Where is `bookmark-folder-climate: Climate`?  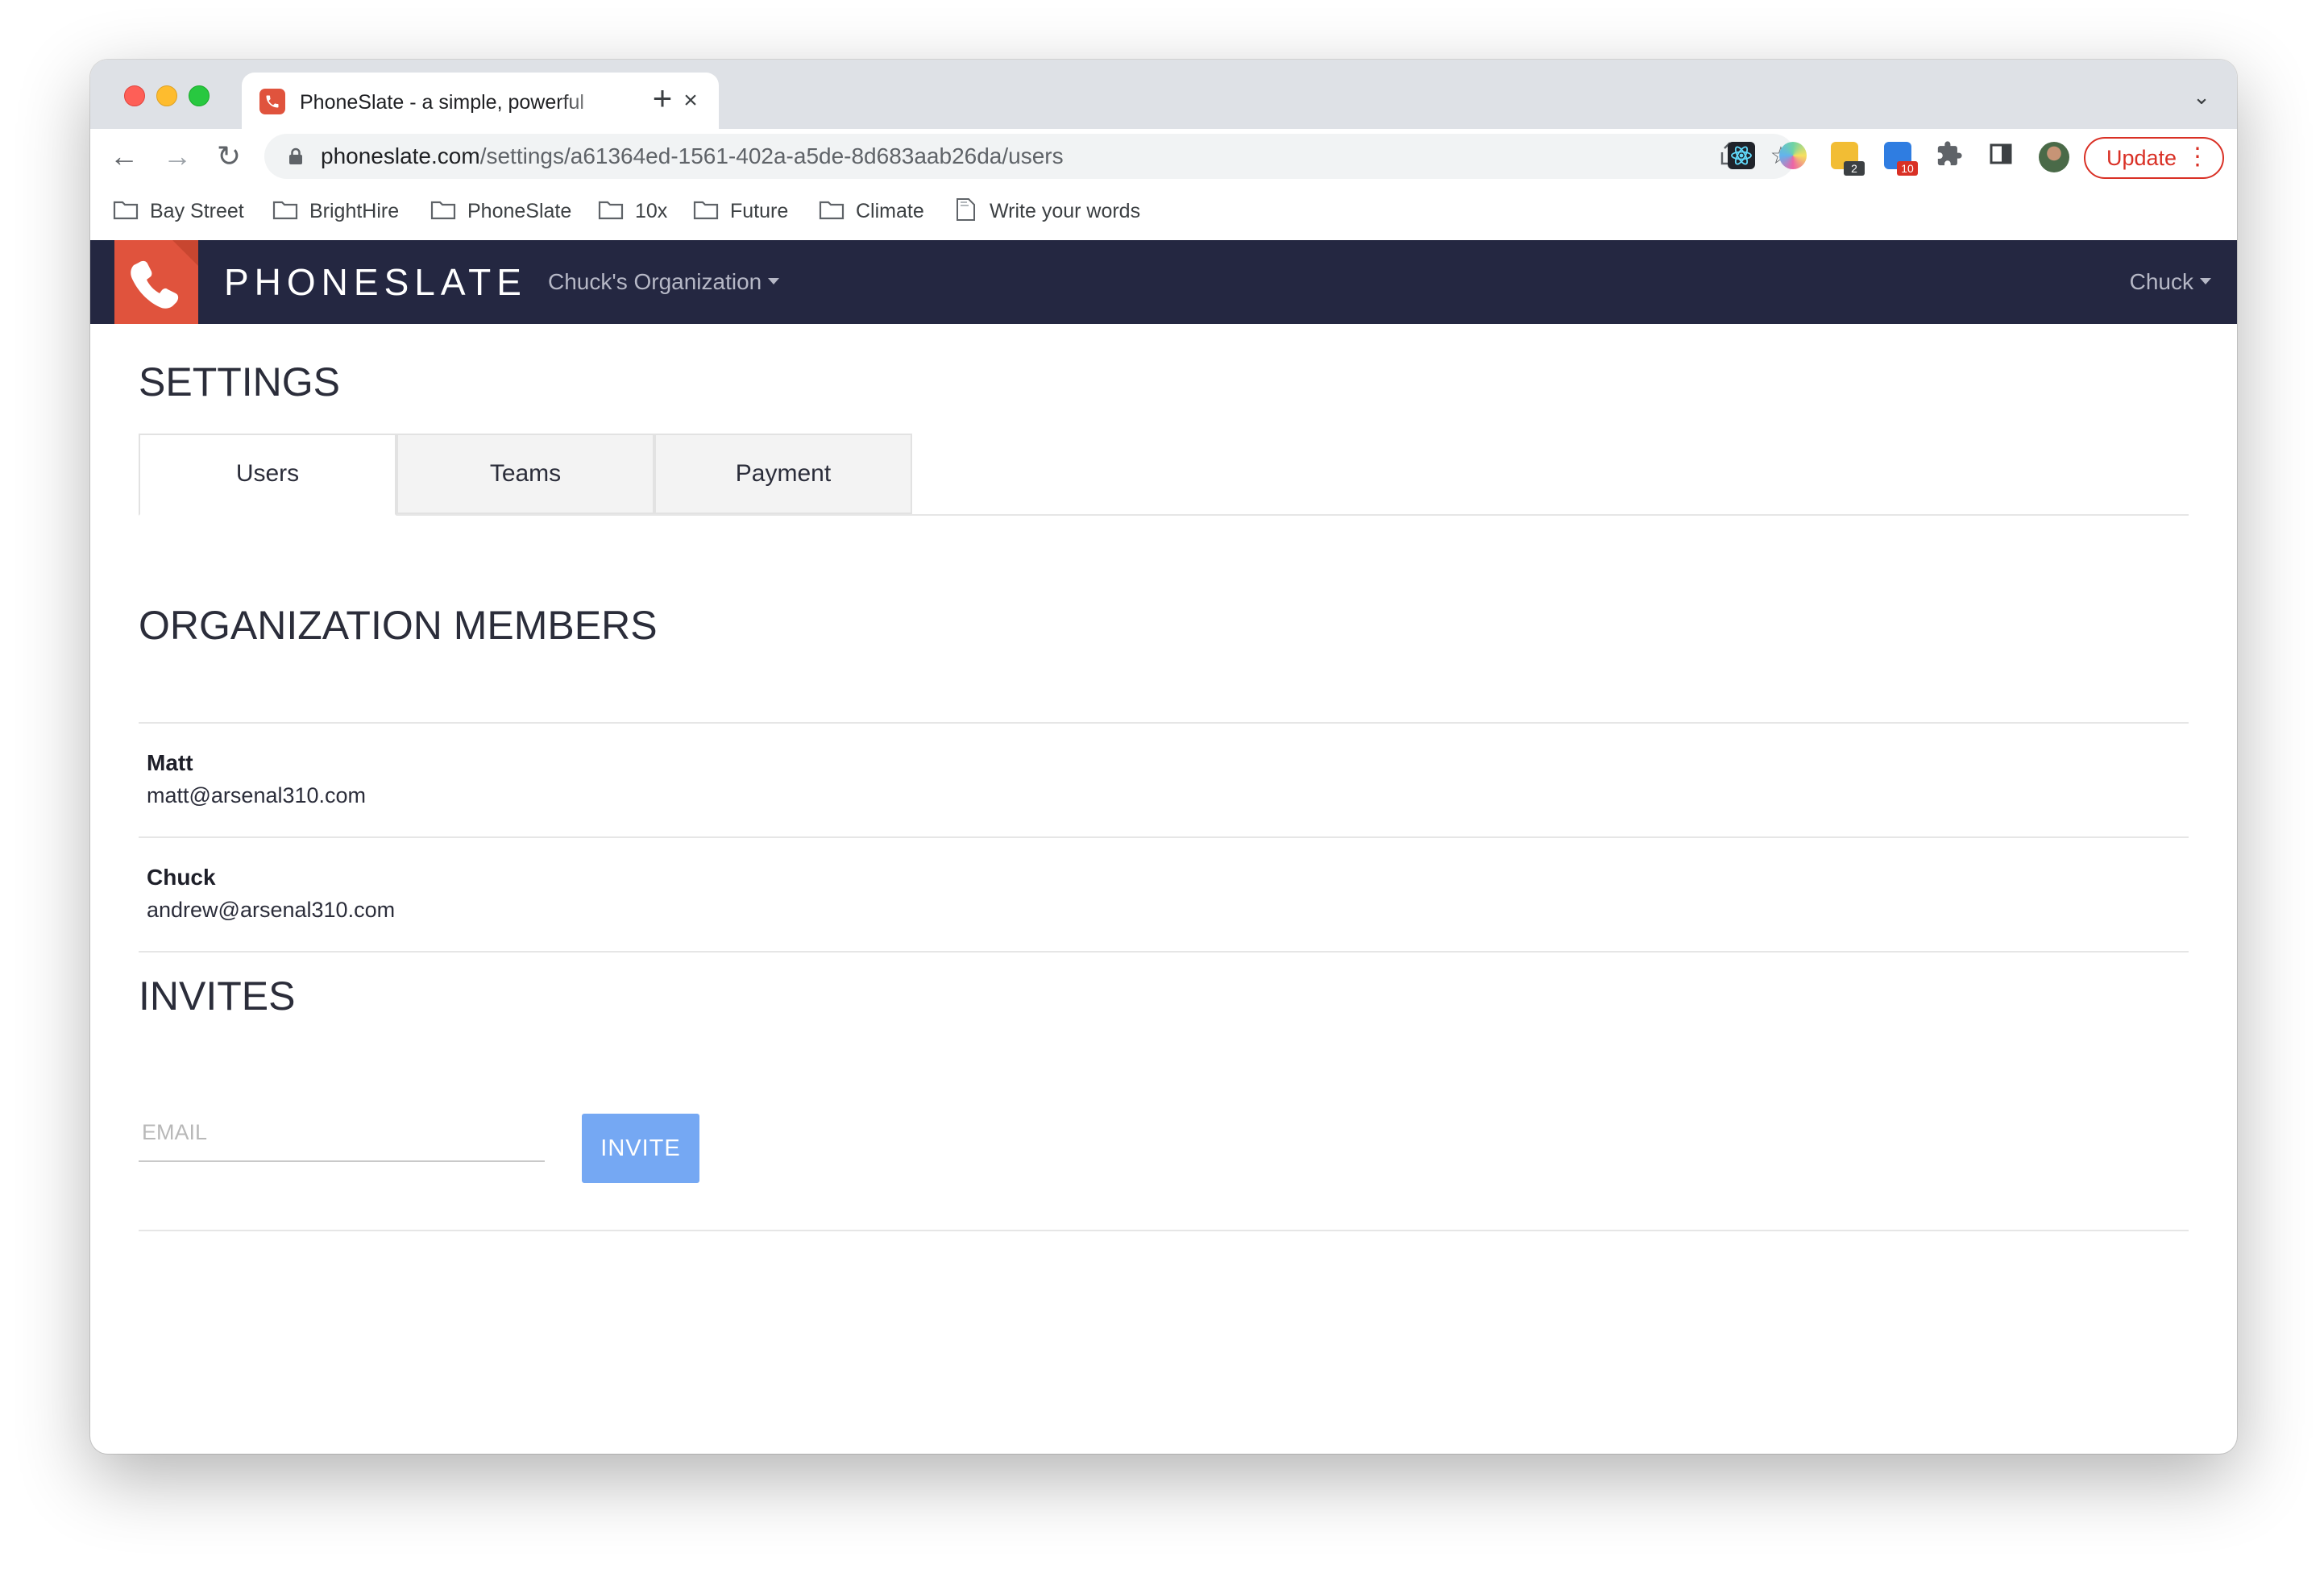 bookmark-folder-climate: Climate is located at coordinates (871, 211).